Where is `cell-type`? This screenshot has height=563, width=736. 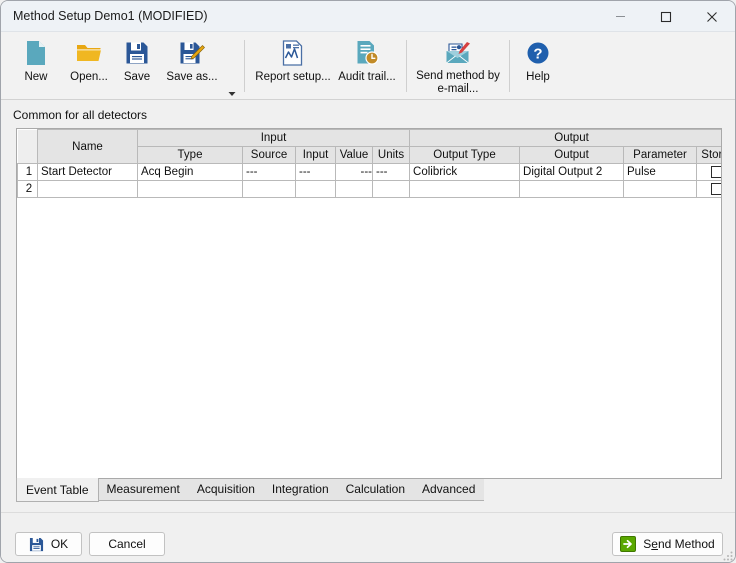 cell-type is located at coordinates (190, 189).